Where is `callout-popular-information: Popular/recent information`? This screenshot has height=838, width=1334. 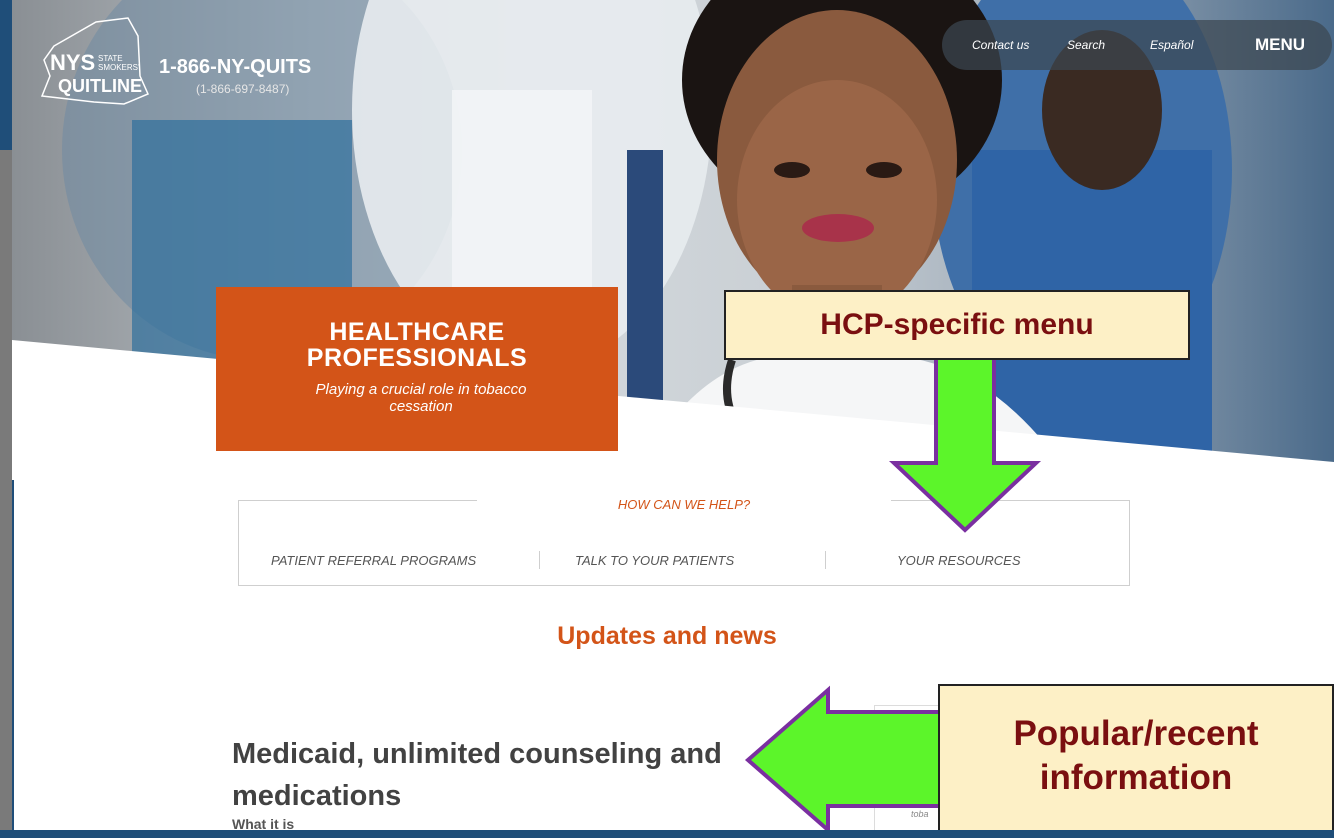 callout-popular-information: Popular/recent information is located at coordinates (1136, 758).